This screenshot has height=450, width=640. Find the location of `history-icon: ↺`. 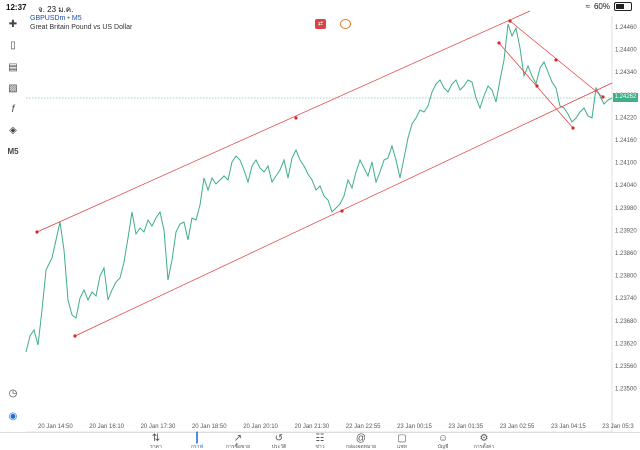

history-icon: ↺ is located at coordinates (279, 438).